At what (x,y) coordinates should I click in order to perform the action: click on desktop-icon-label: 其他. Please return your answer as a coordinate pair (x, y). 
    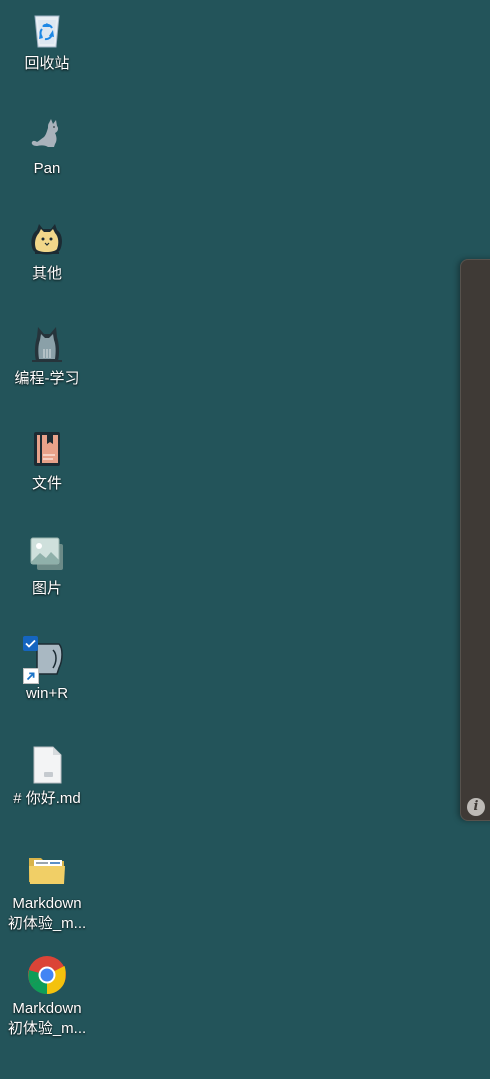
    Looking at the image, I should click on (46, 273).